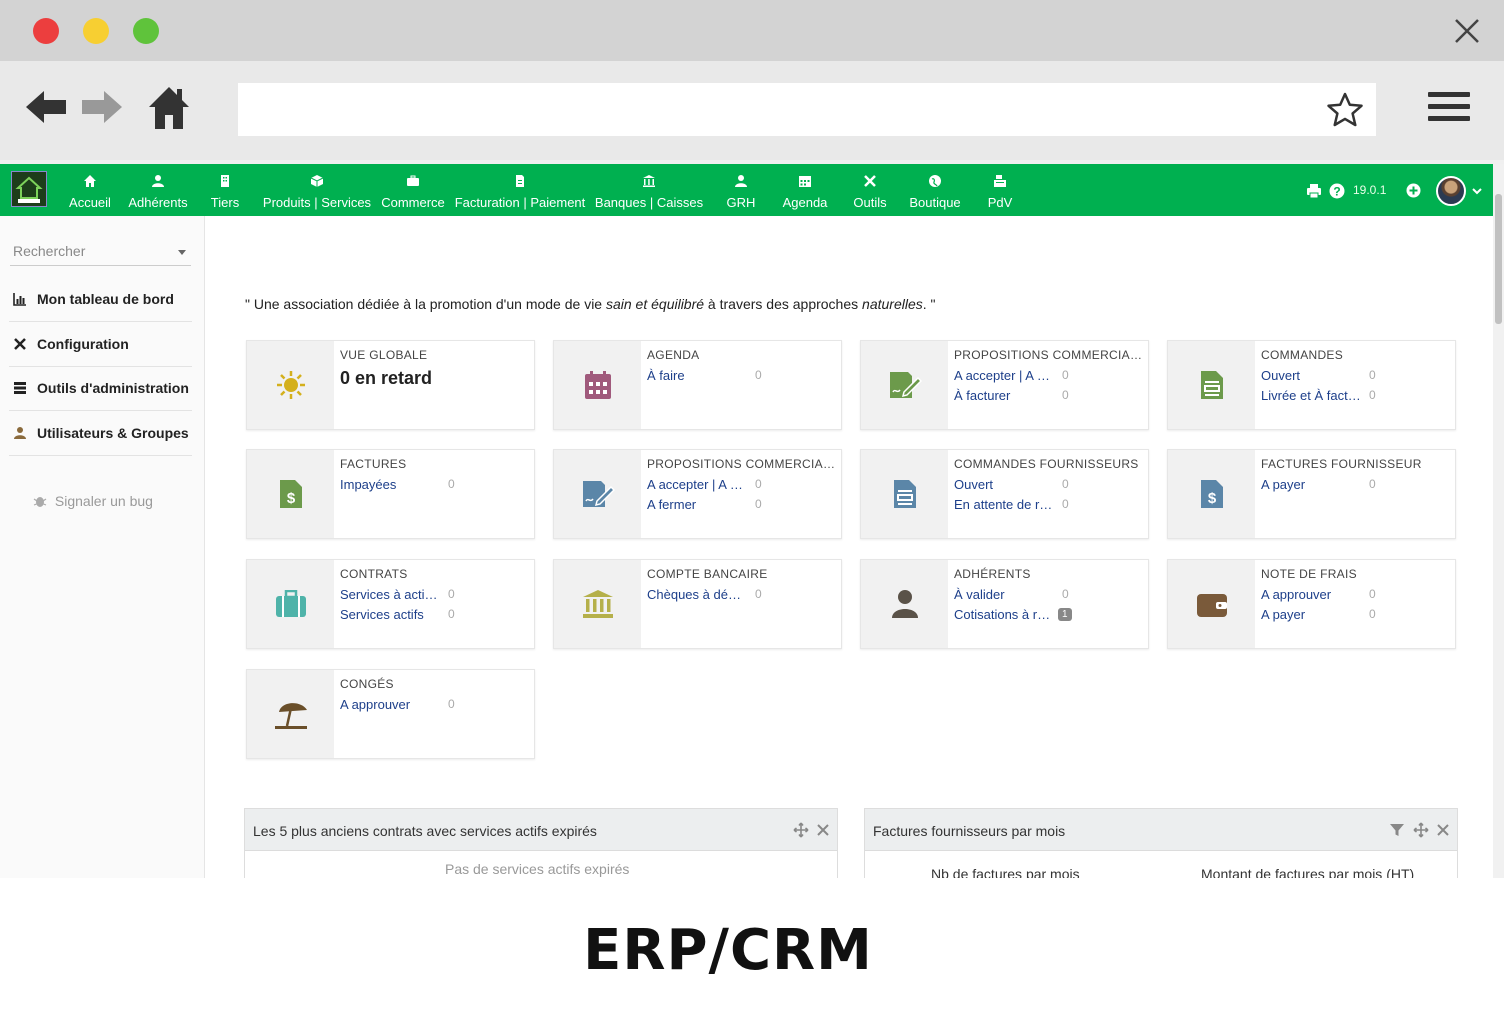 The image size is (1504, 1018). What do you see at coordinates (100, 300) in the screenshot?
I see `sidebar-item-dashboard: Mon tableau de bord` at bounding box center [100, 300].